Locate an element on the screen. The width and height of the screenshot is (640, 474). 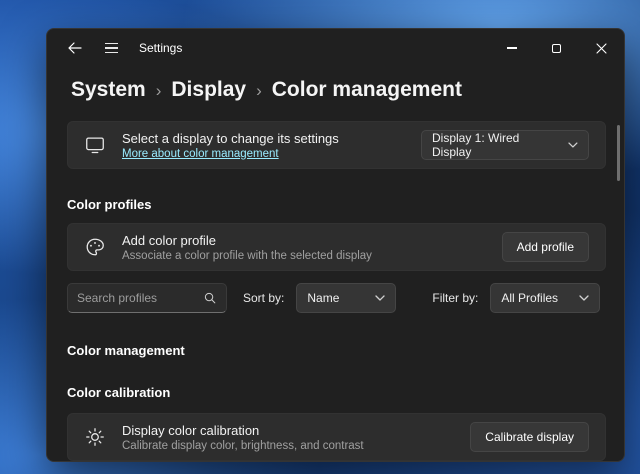
breadcrumb-system: System is located at coordinates (108, 90).